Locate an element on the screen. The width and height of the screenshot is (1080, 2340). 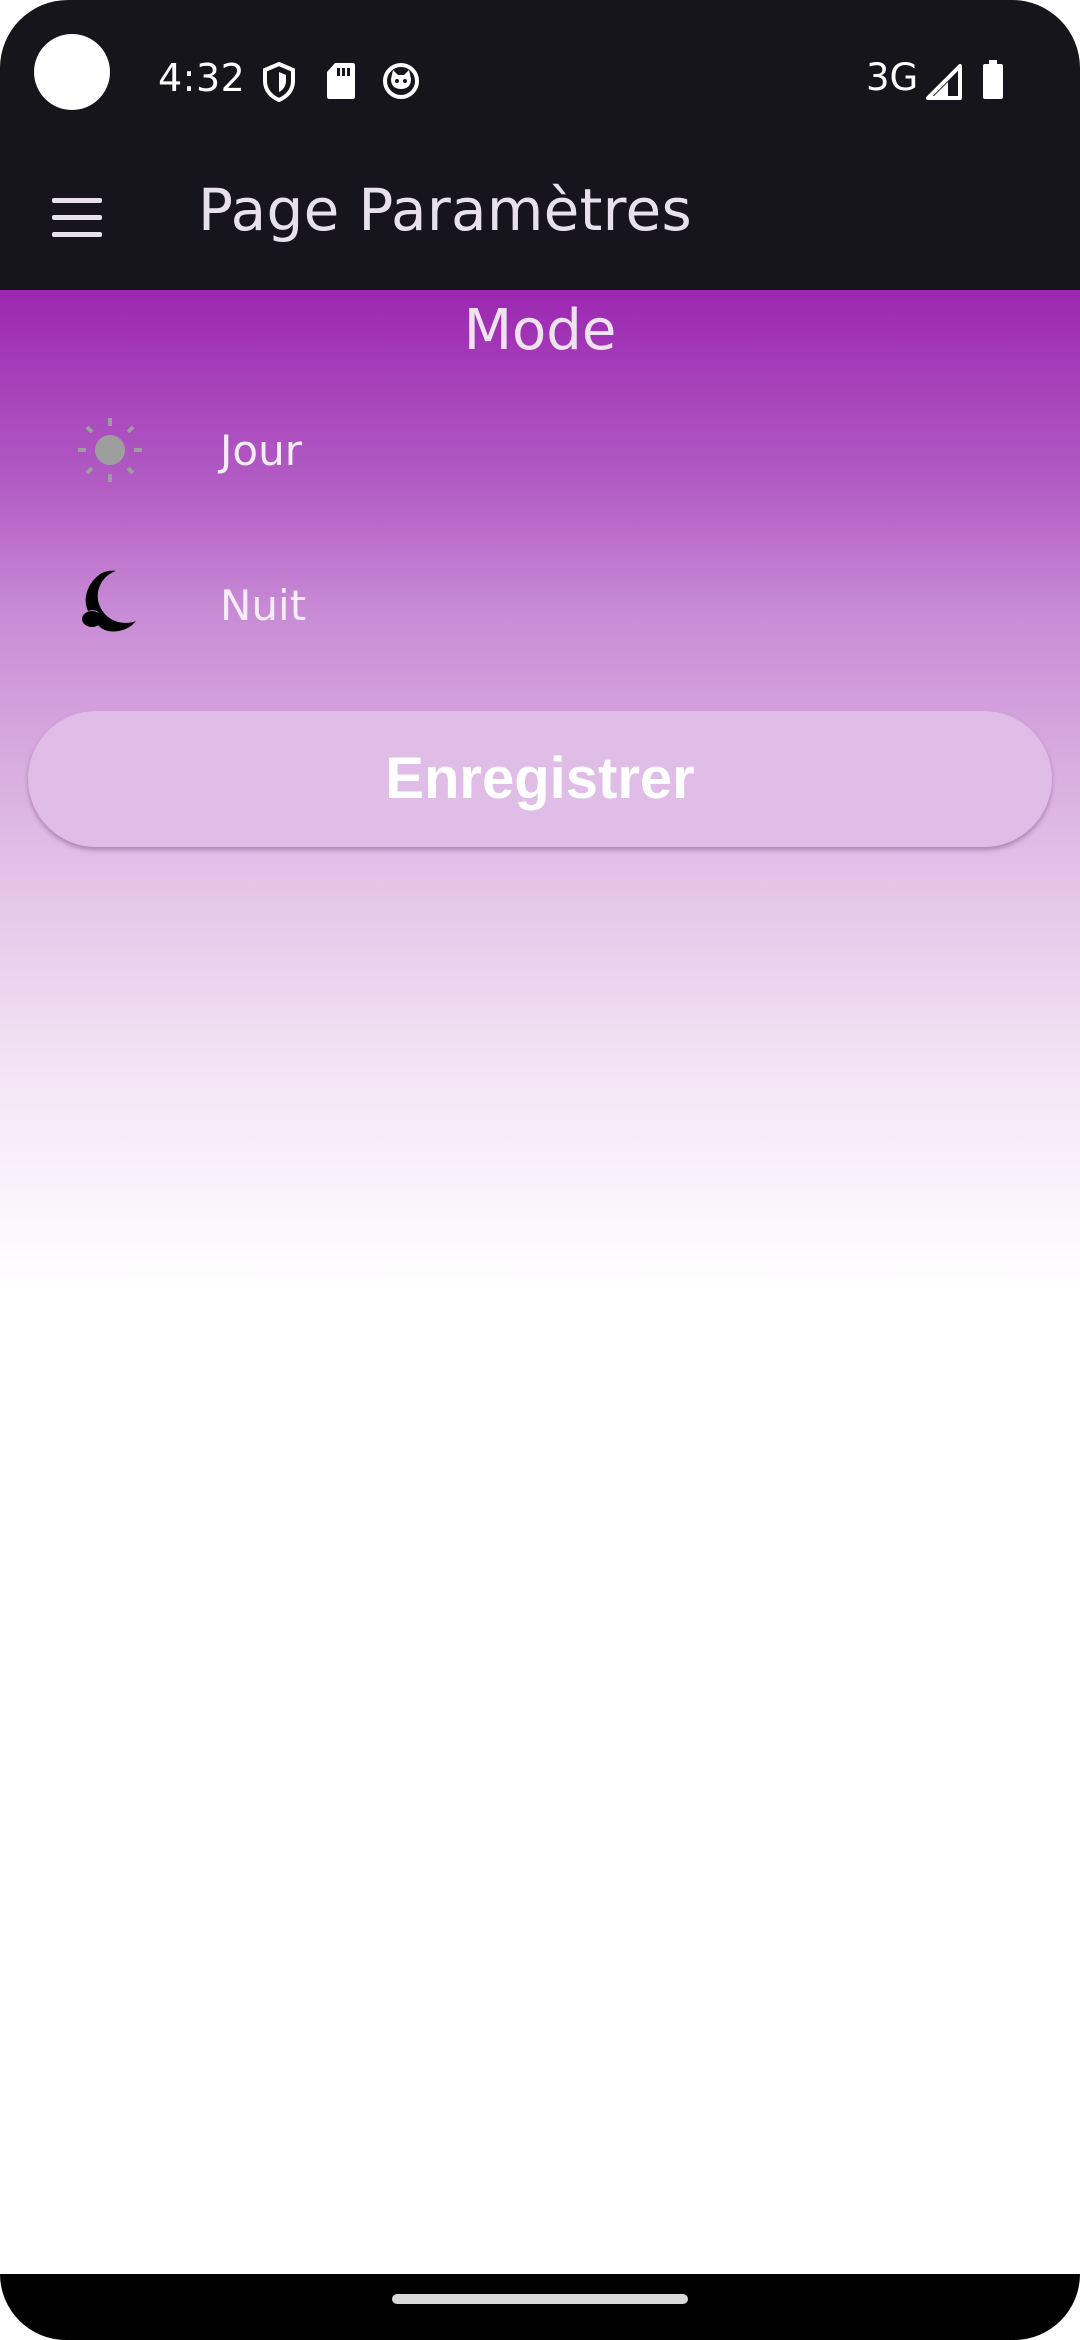
battery-icon is located at coordinates (993, 82).